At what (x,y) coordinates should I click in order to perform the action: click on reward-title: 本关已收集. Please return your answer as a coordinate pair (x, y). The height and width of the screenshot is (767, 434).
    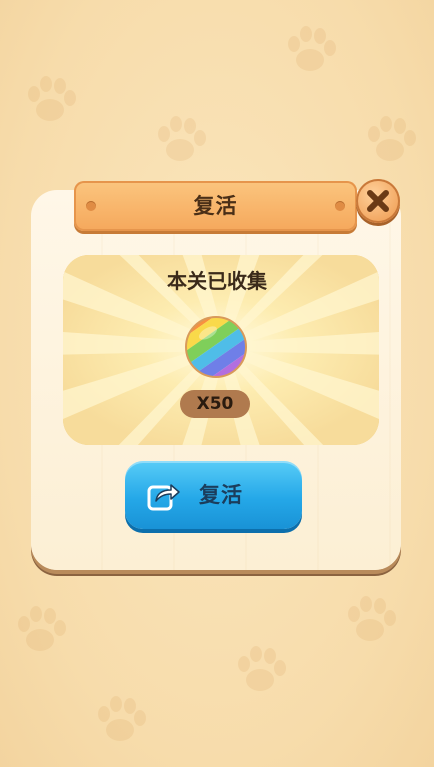
    Looking at the image, I should click on (217, 281).